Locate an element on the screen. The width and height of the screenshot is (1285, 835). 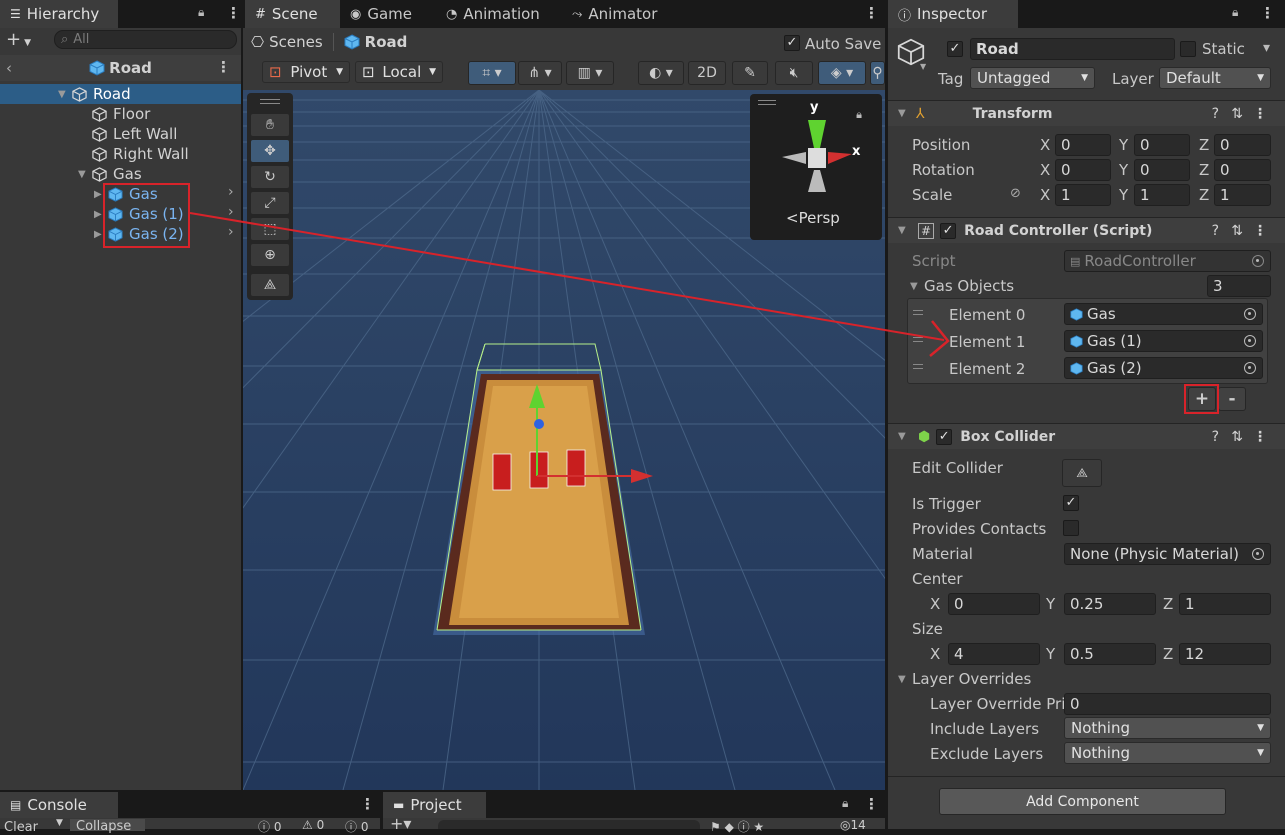
tab-inspector: ⓘ Inspector is located at coordinates (953, 14).